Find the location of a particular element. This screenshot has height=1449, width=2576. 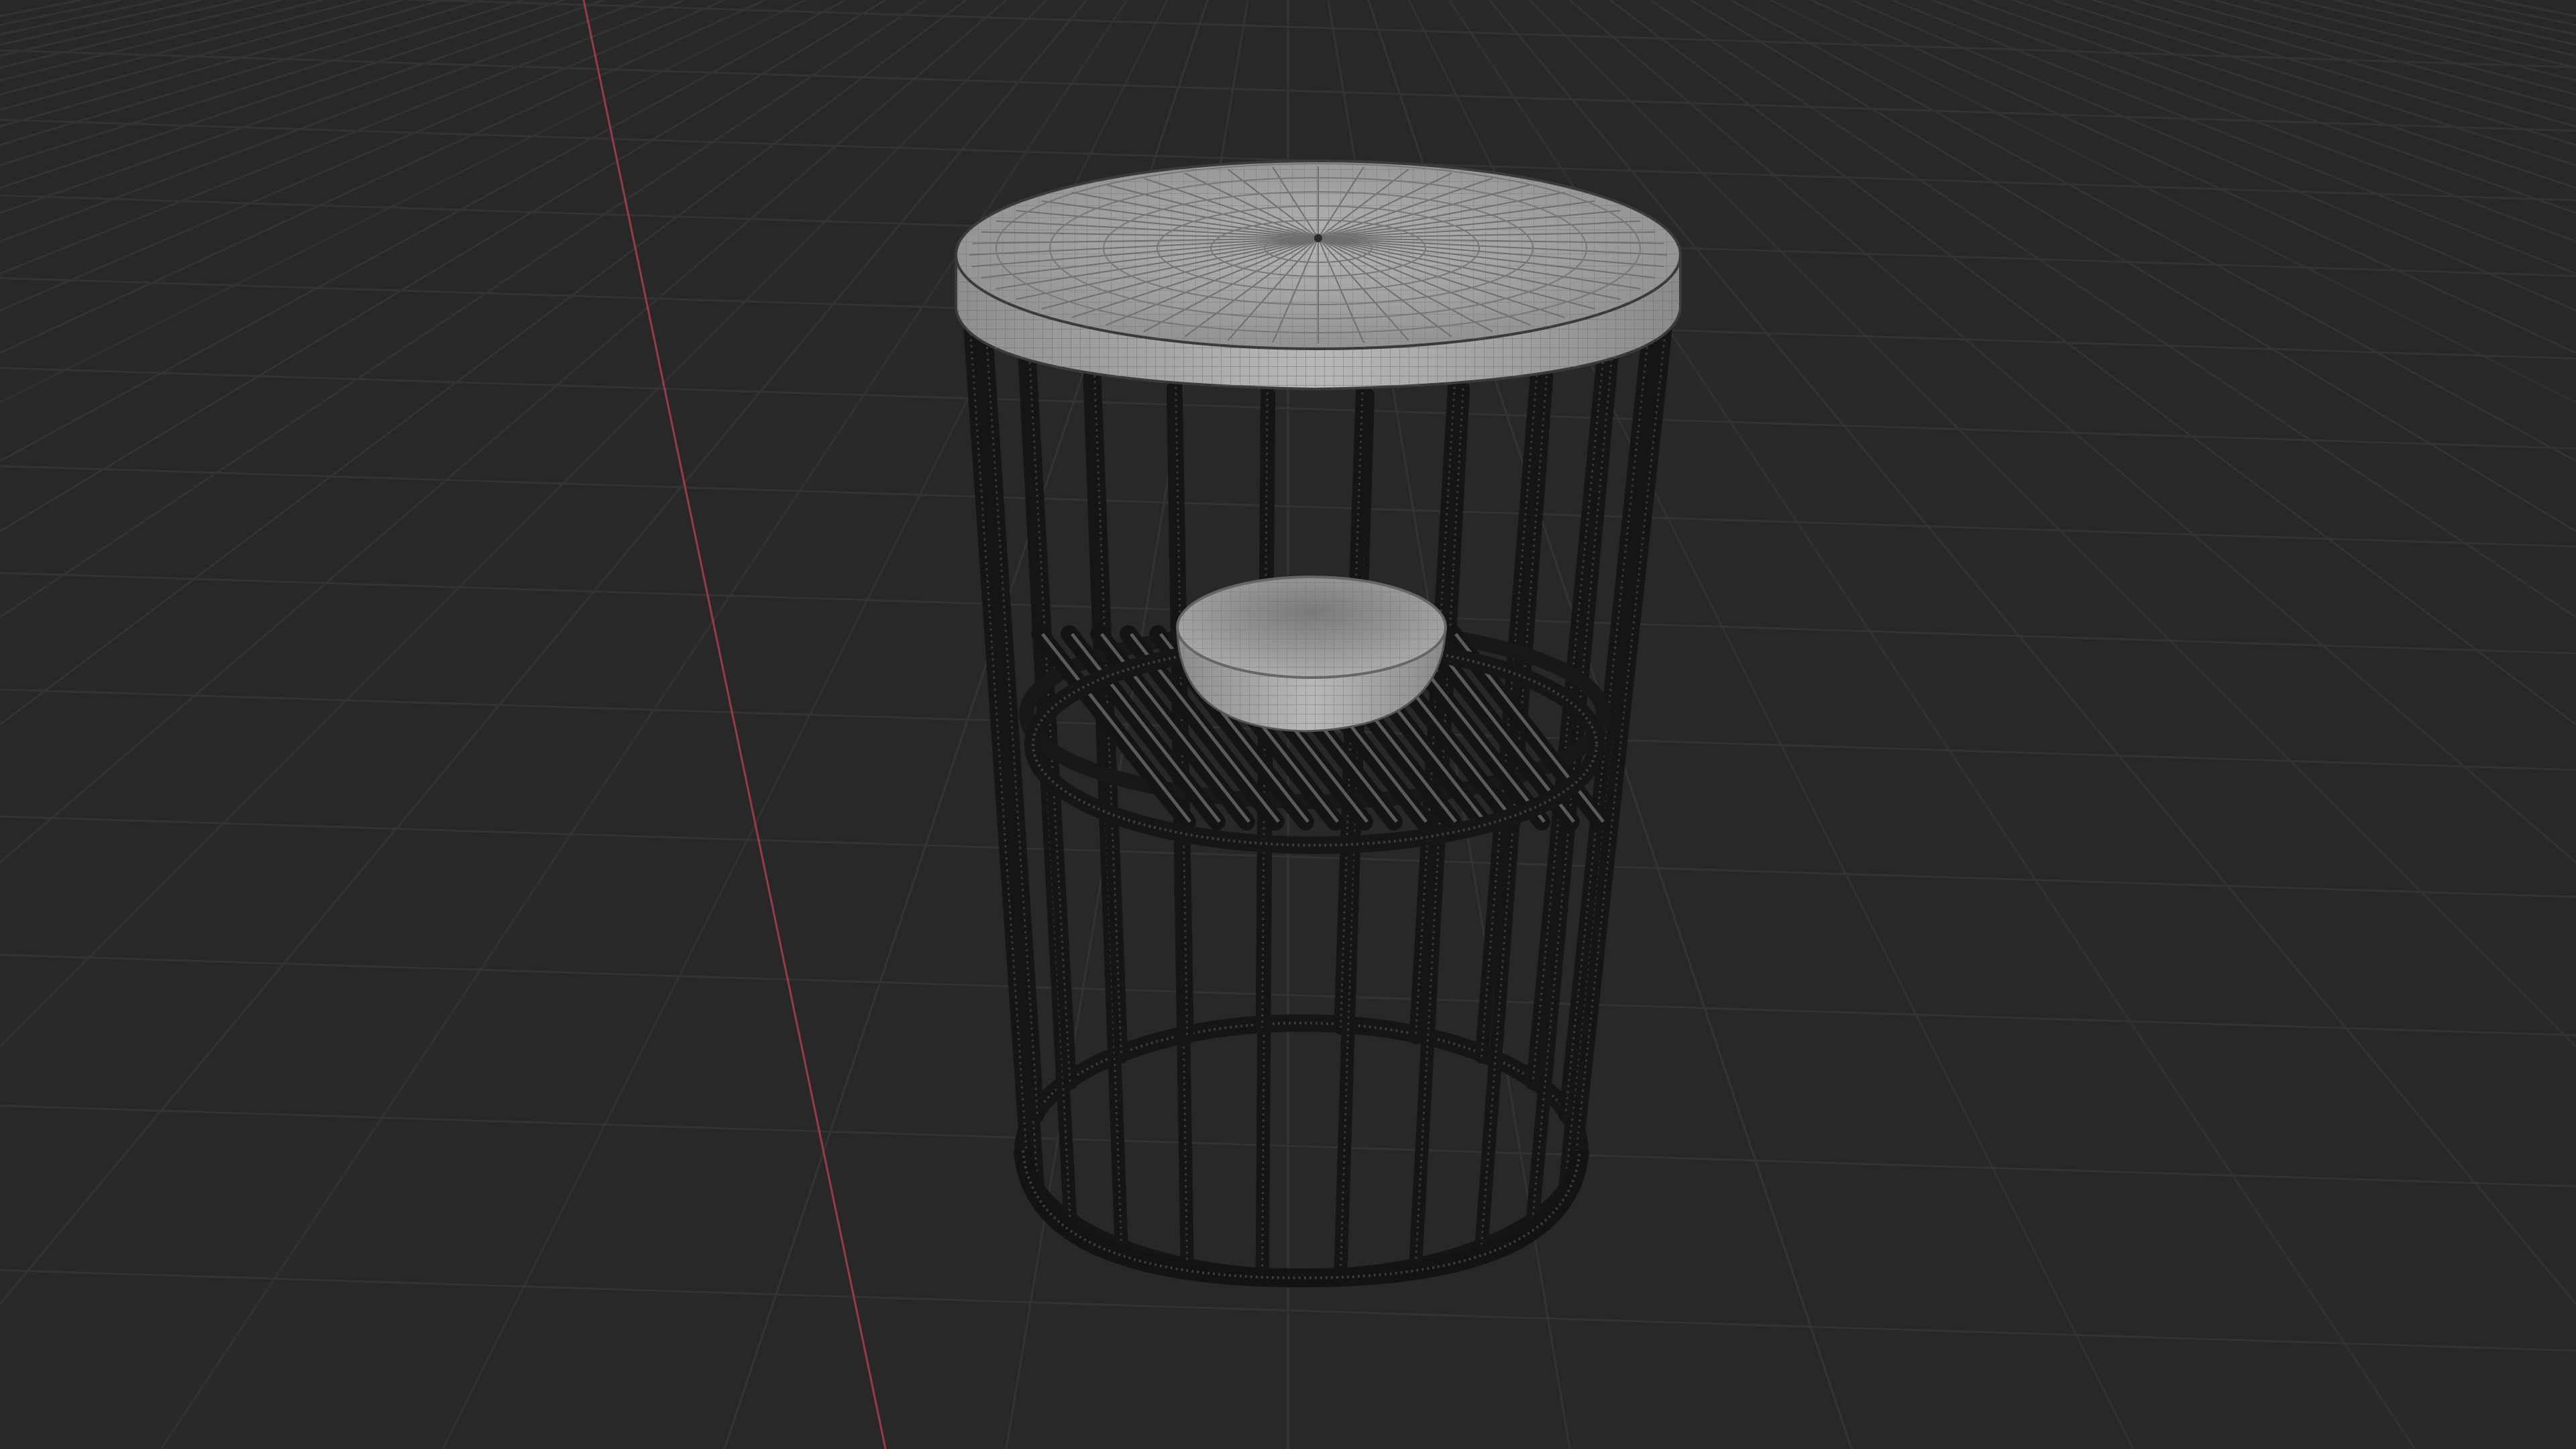

bowl is located at coordinates (1311, 654).